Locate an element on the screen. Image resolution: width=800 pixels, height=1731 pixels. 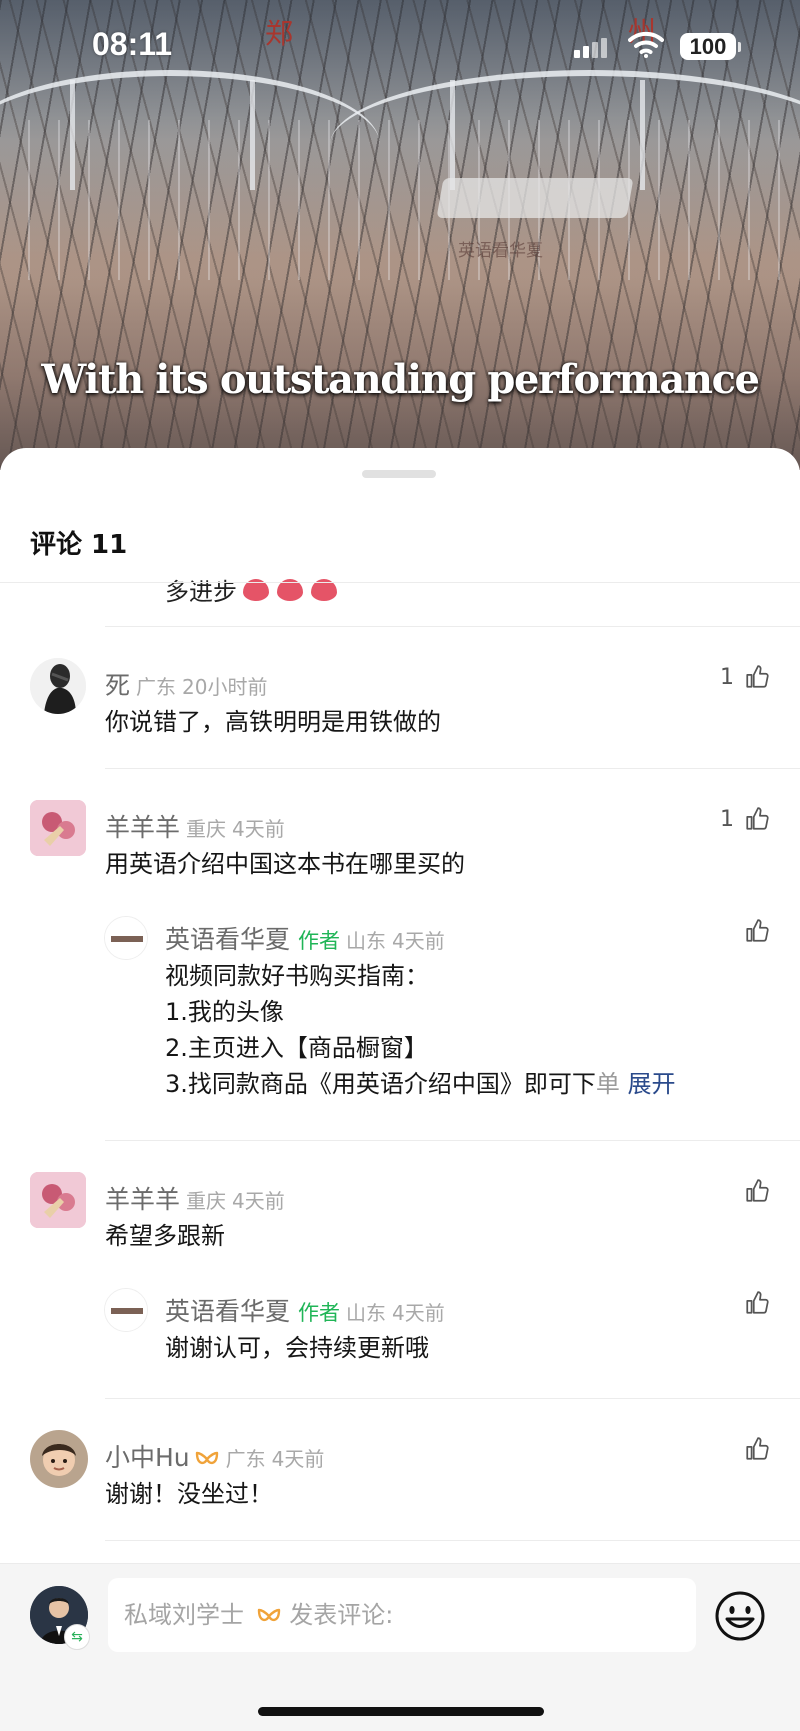
reply-text: 谢谢认可，会持续更新哦 is located at coordinates (297, 1348).